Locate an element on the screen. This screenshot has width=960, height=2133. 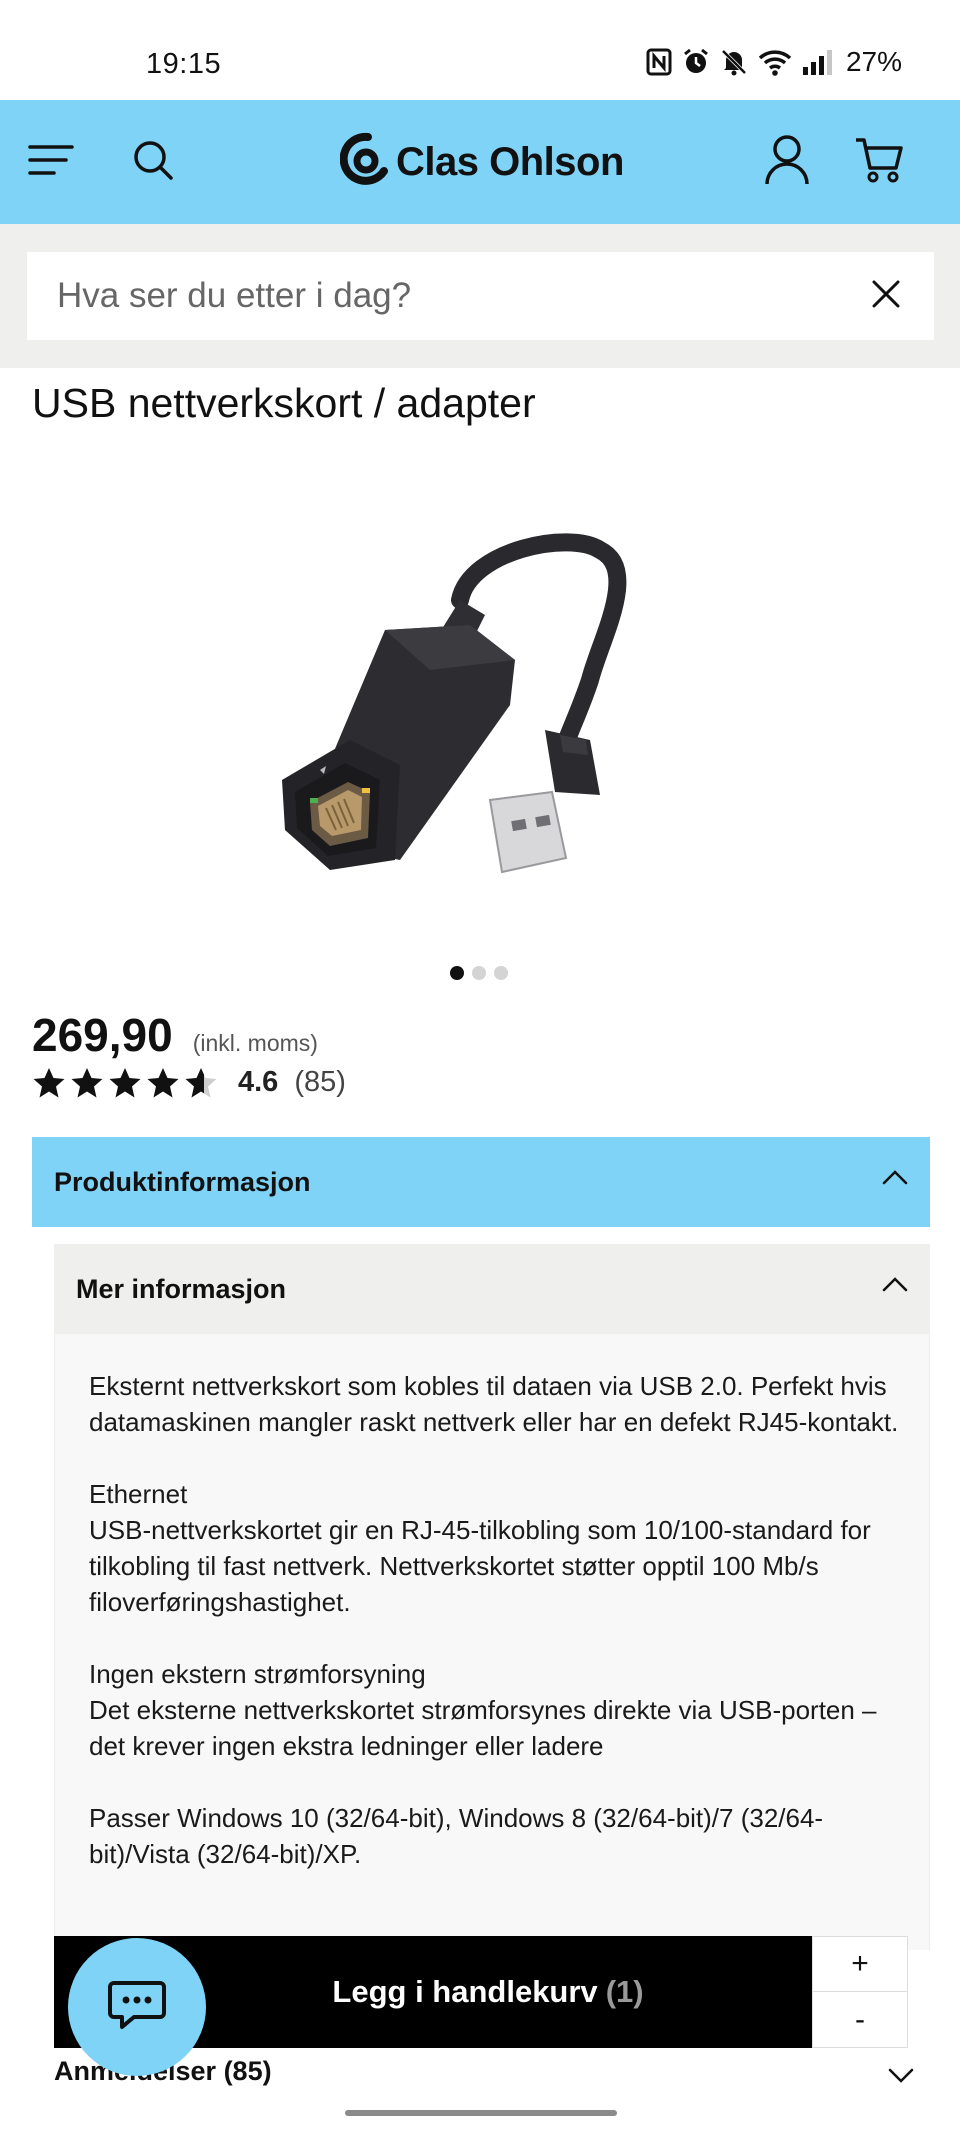
product-info-accordion-header: Produktinformasjon is located at coordinates (481, 1182).